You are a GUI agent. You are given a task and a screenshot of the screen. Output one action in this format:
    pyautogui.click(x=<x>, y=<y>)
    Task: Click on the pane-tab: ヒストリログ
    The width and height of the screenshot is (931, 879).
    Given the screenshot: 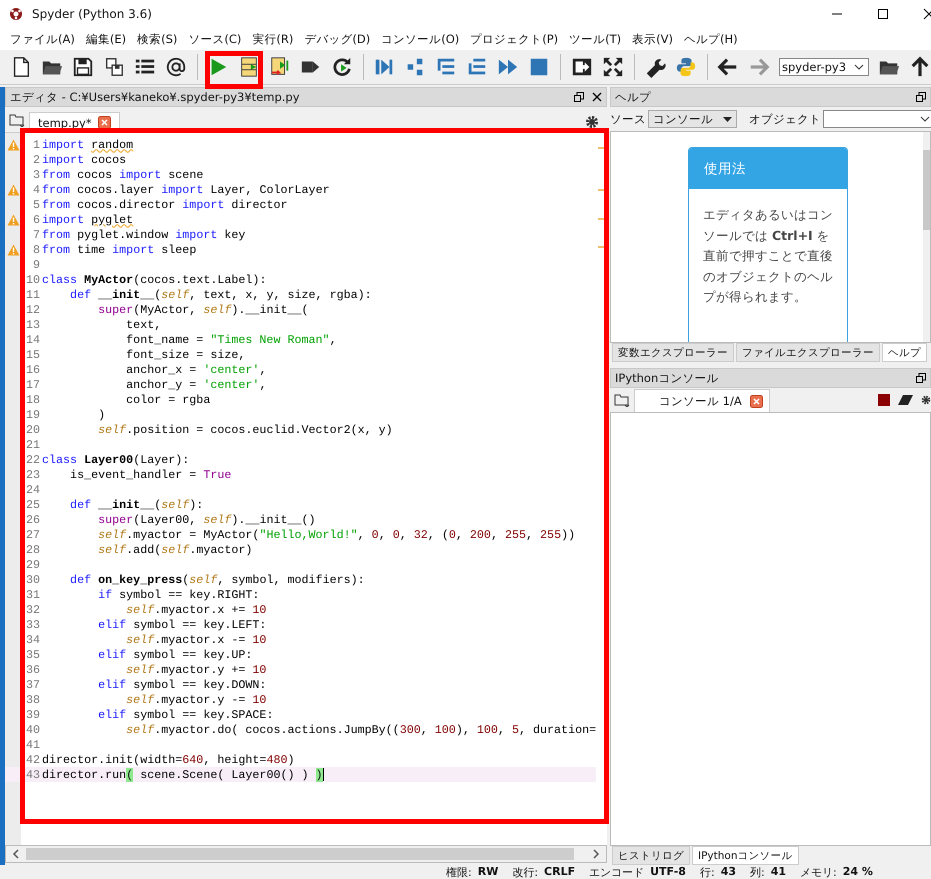 What is the action you would take?
    pyautogui.click(x=651, y=855)
    